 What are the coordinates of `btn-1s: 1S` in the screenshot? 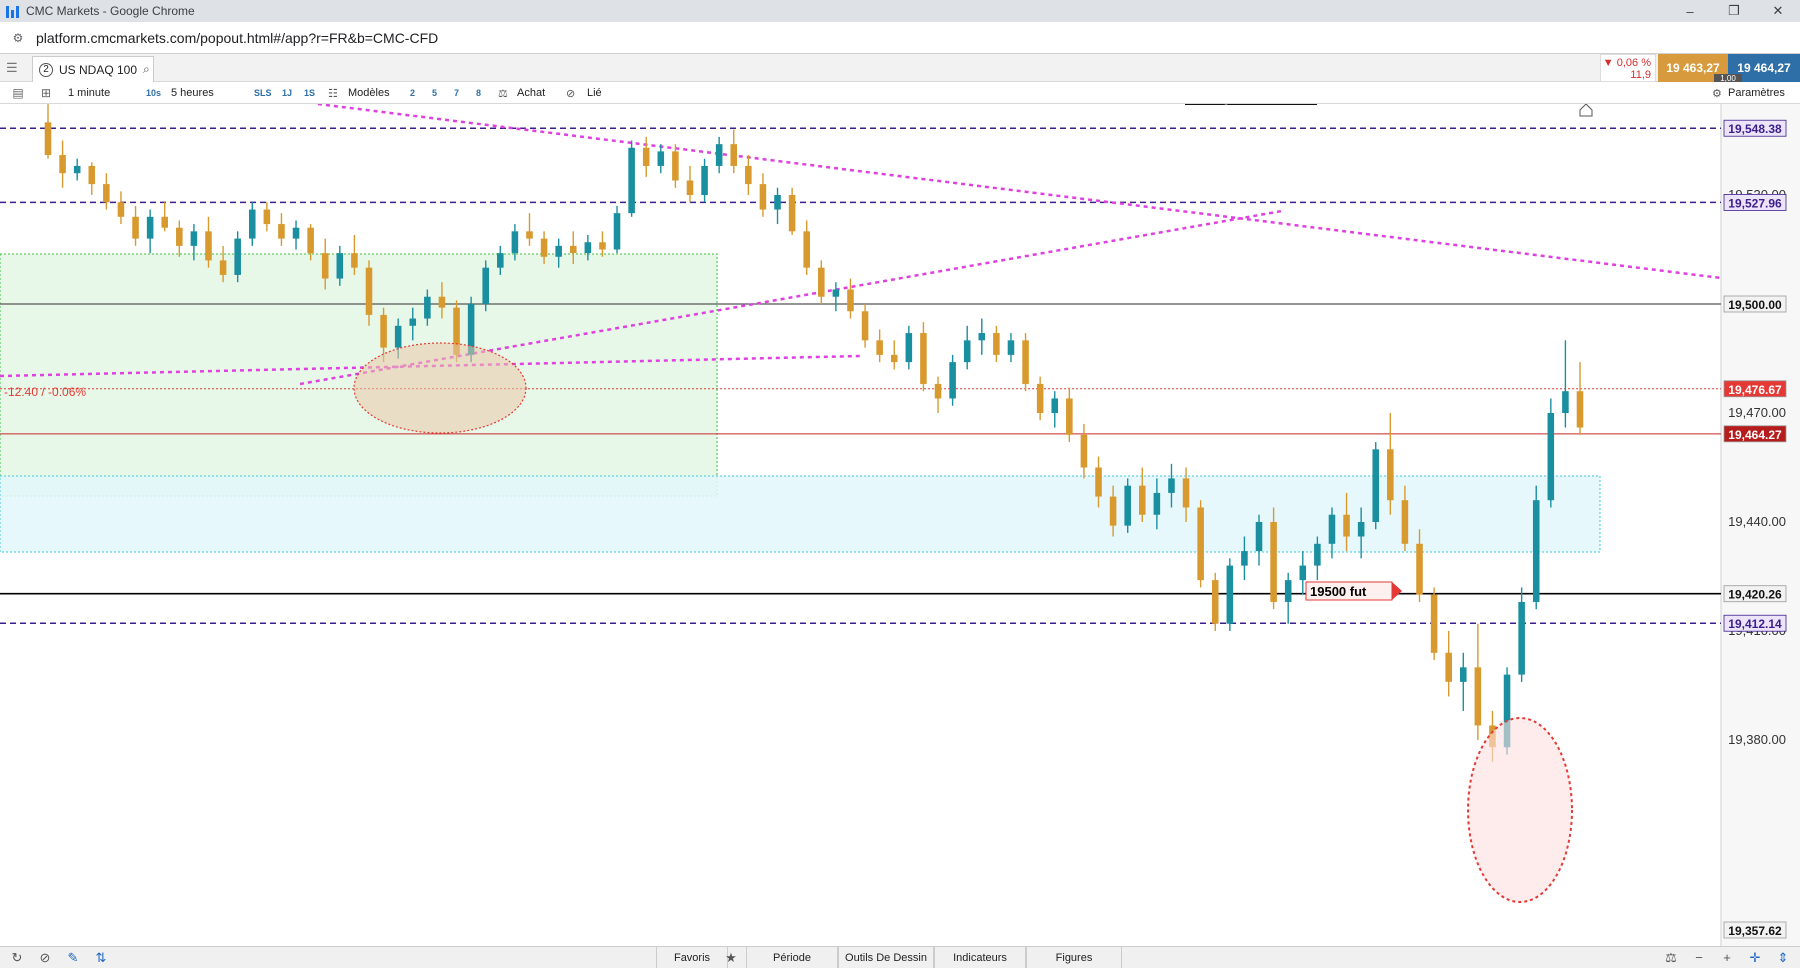 It's located at (309, 93).